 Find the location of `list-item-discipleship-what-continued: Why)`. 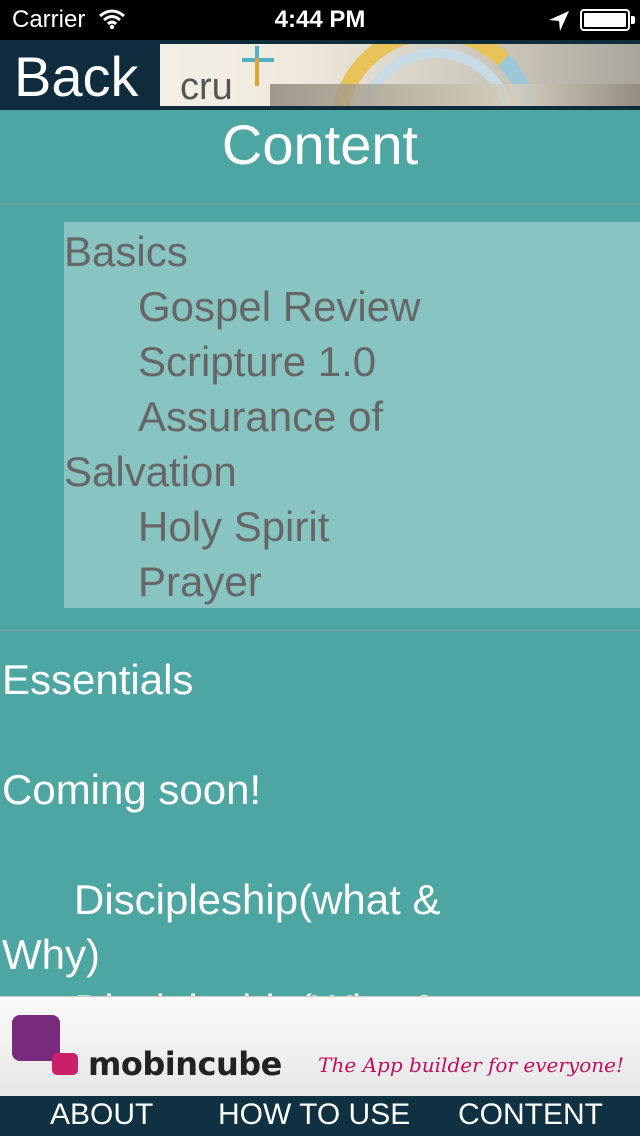

list-item-discipleship-what-continued: Why) is located at coordinates (51, 955).